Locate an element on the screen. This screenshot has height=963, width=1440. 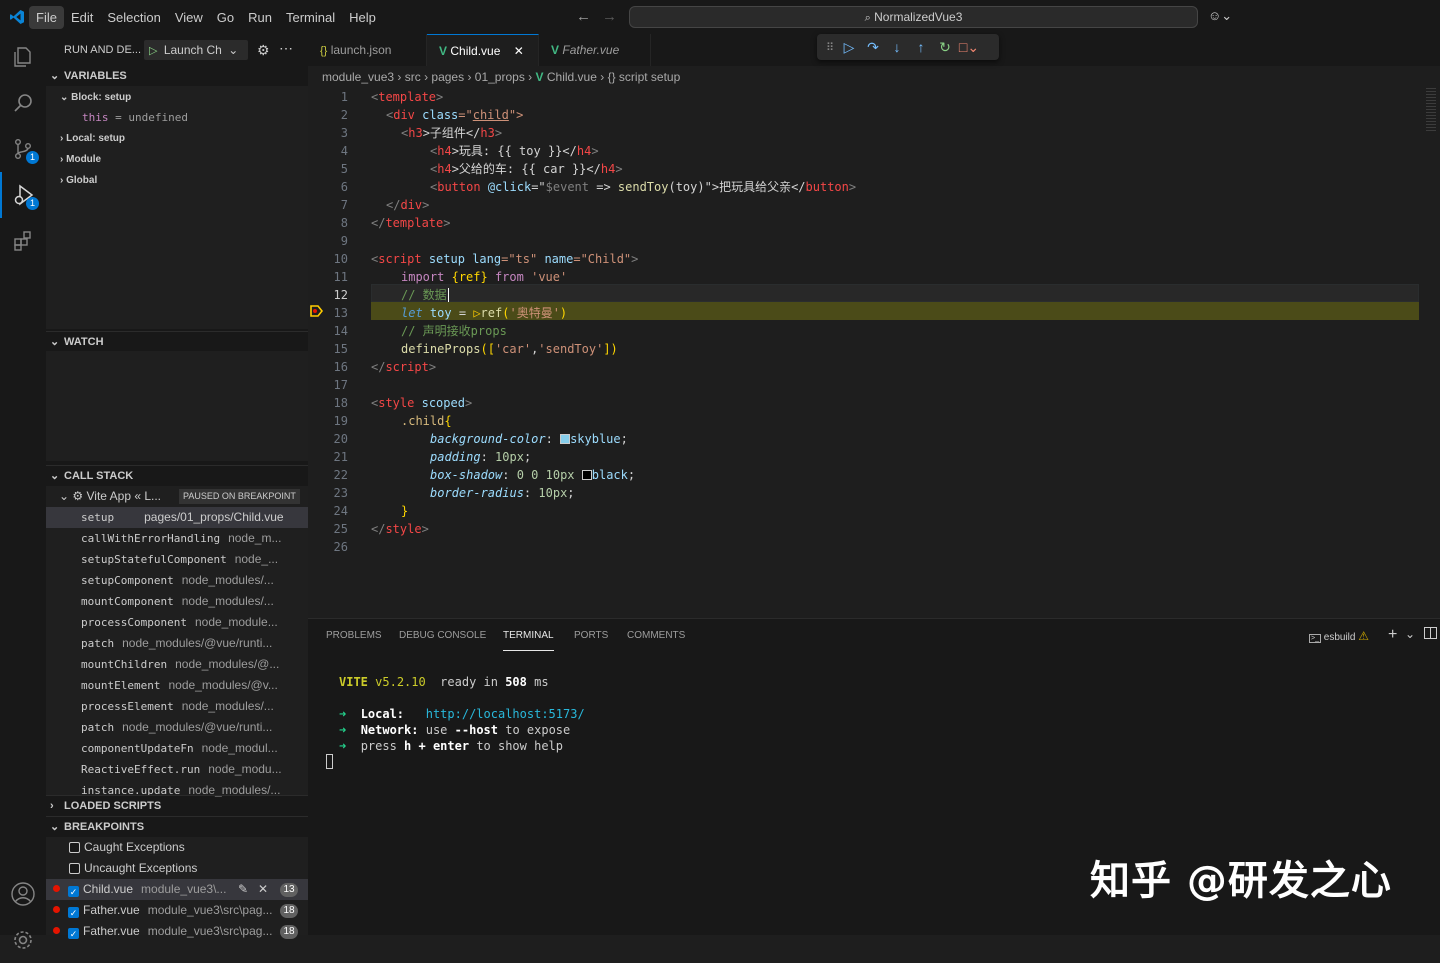
forward-arrow-icon: → is located at coordinates (609, 16).